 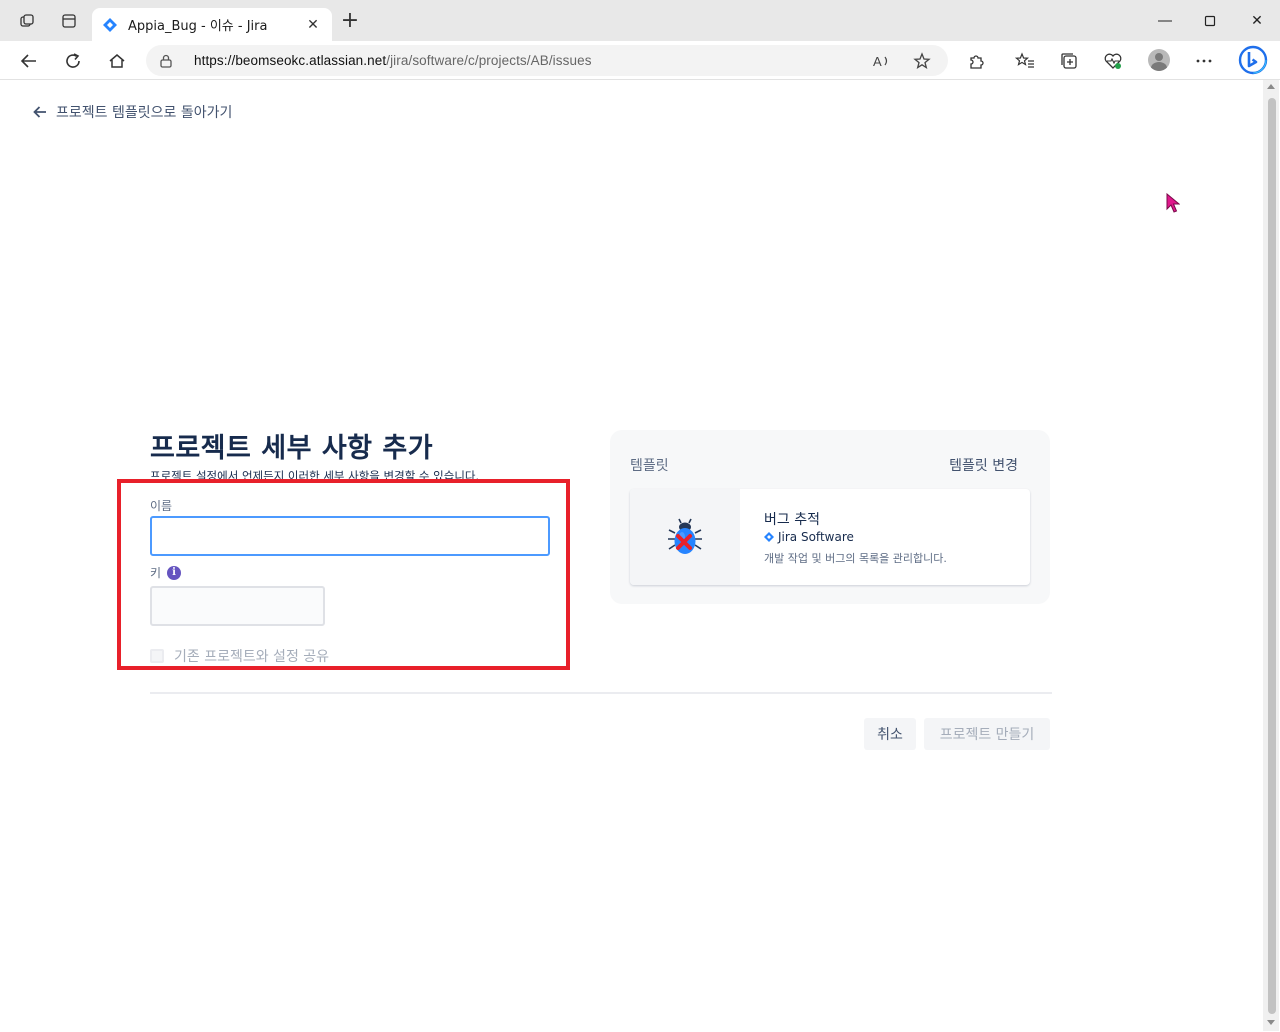 What do you see at coordinates (976, 61) in the screenshot?
I see `extensions-icon` at bounding box center [976, 61].